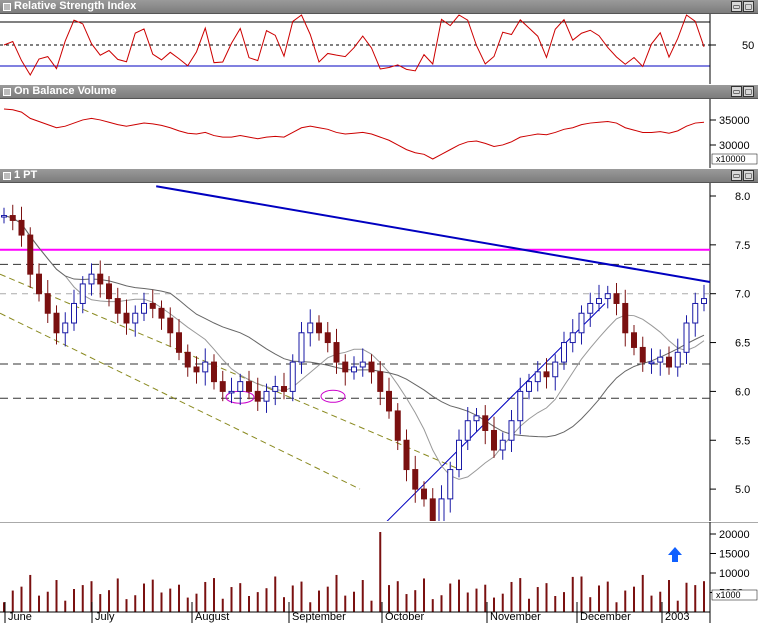 This screenshot has width=758, height=623. I want to click on volume-tick-label: 10000, so click(734, 574).